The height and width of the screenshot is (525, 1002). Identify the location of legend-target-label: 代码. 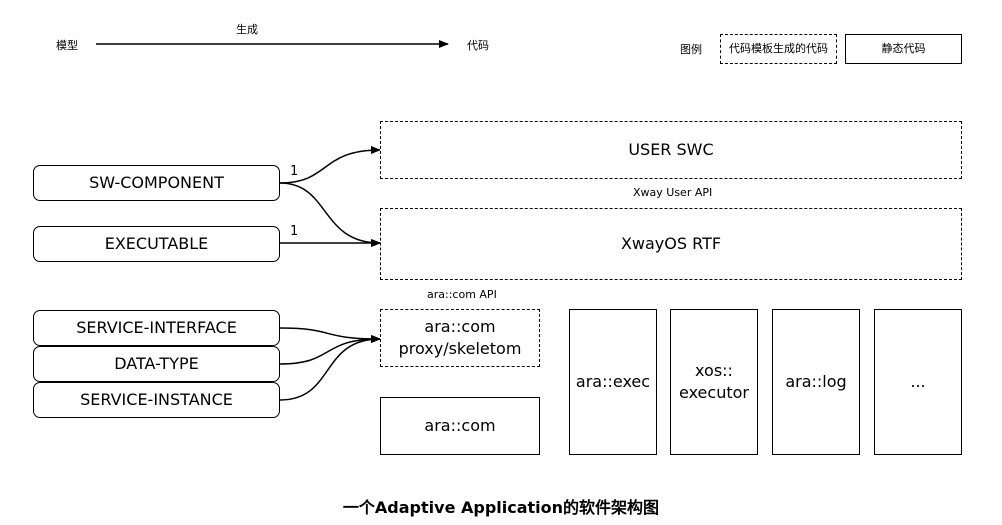
(478, 45).